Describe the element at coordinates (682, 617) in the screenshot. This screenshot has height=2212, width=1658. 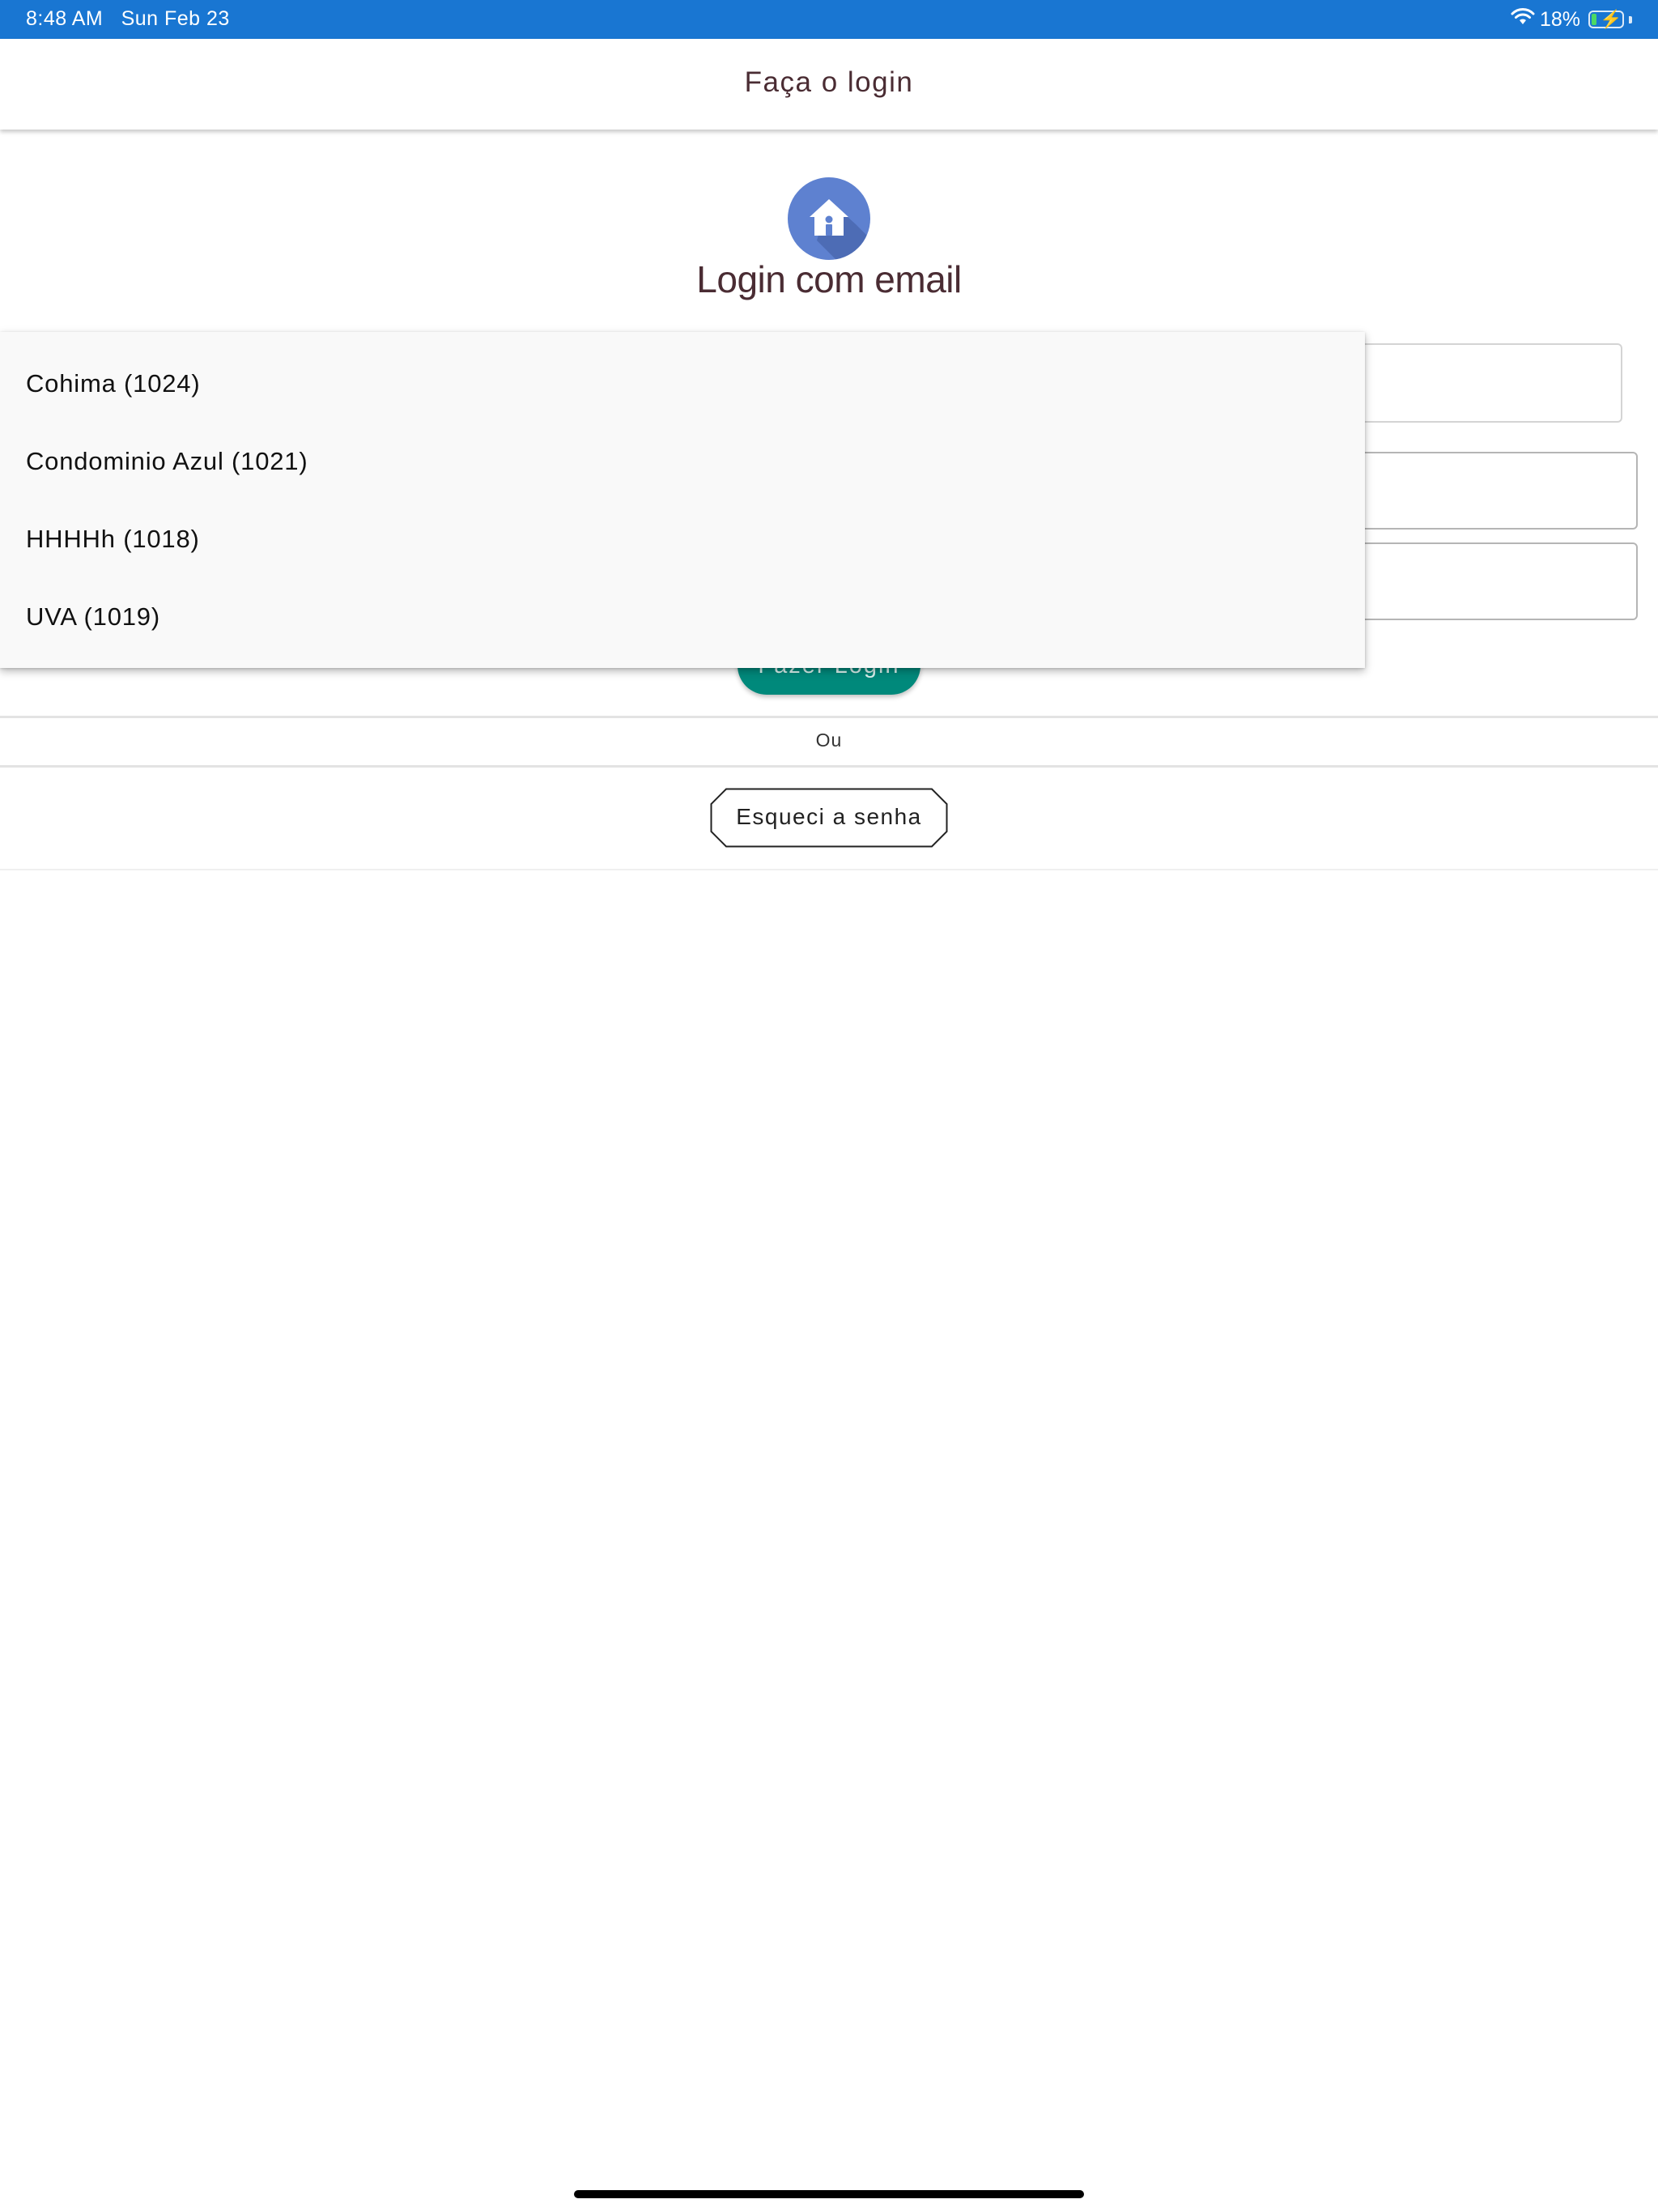
I see `dropdown-item: UVA (1019)` at that location.